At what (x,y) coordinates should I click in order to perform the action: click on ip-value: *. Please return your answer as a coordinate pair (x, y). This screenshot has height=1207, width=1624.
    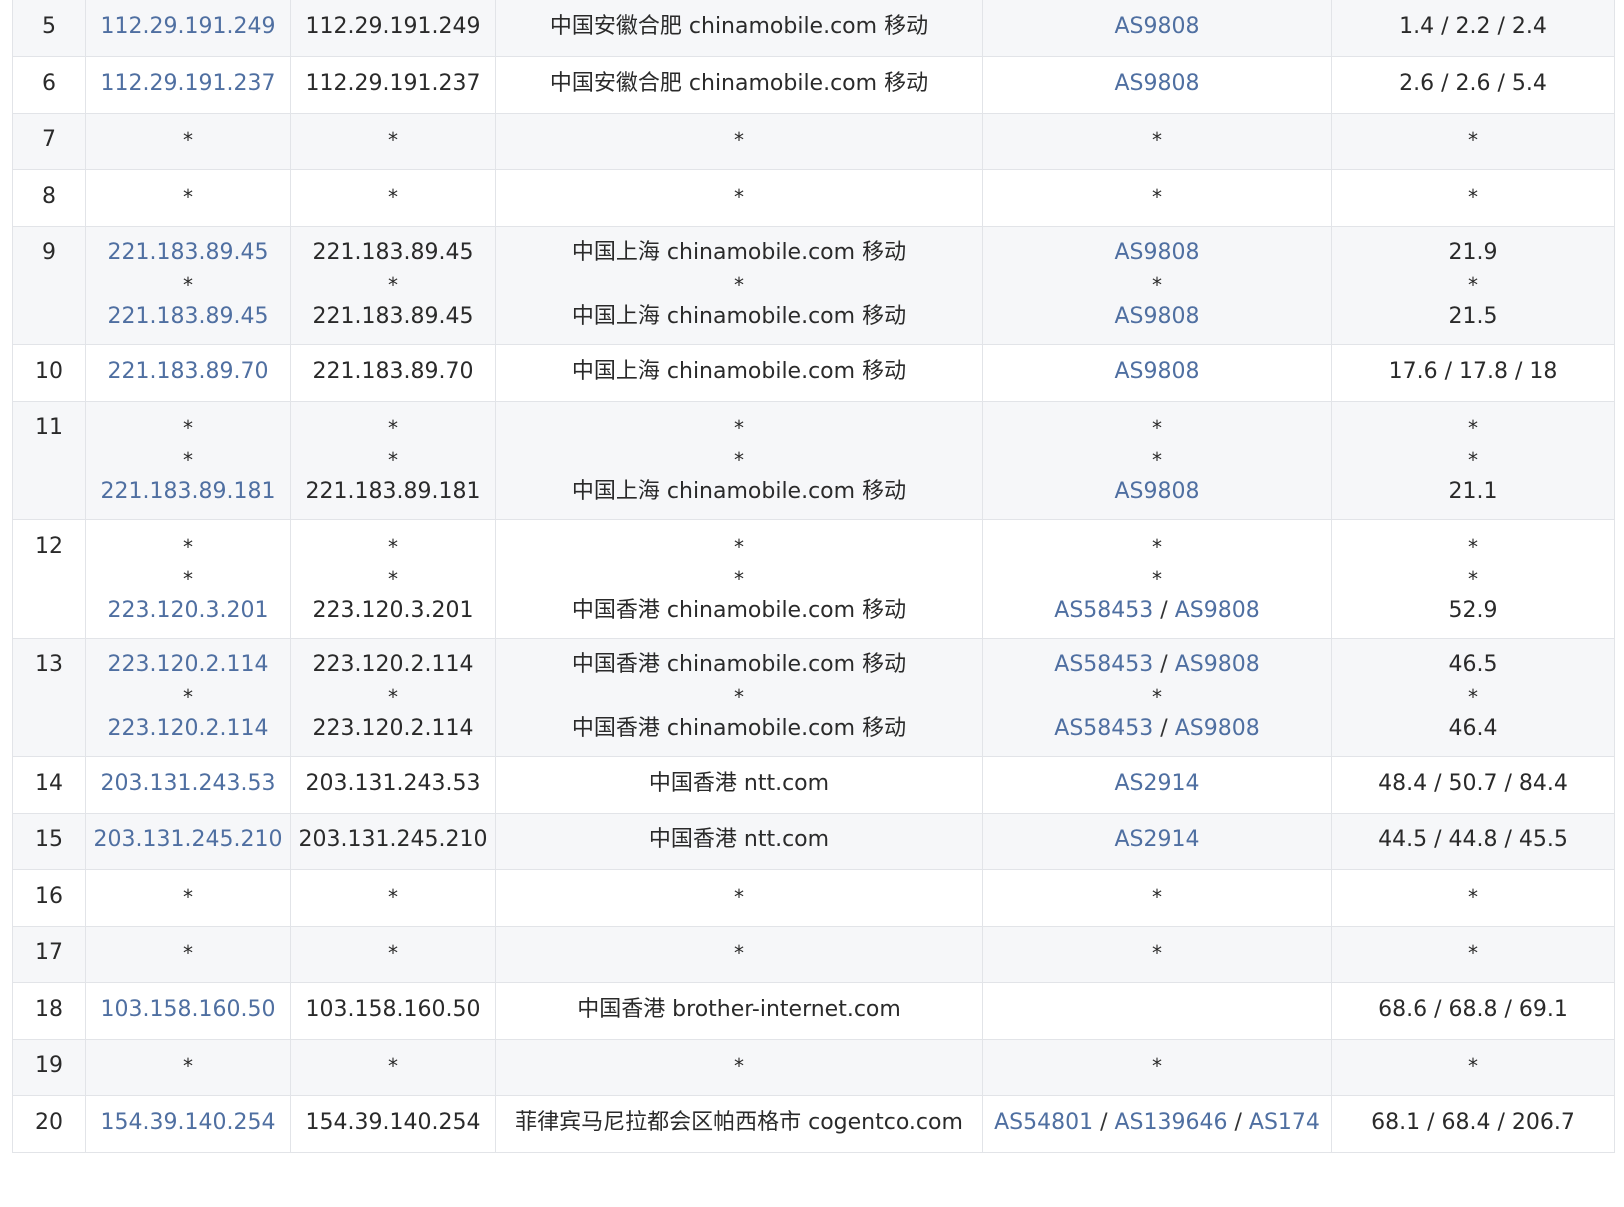
    Looking at the image, I should click on (188, 1066).